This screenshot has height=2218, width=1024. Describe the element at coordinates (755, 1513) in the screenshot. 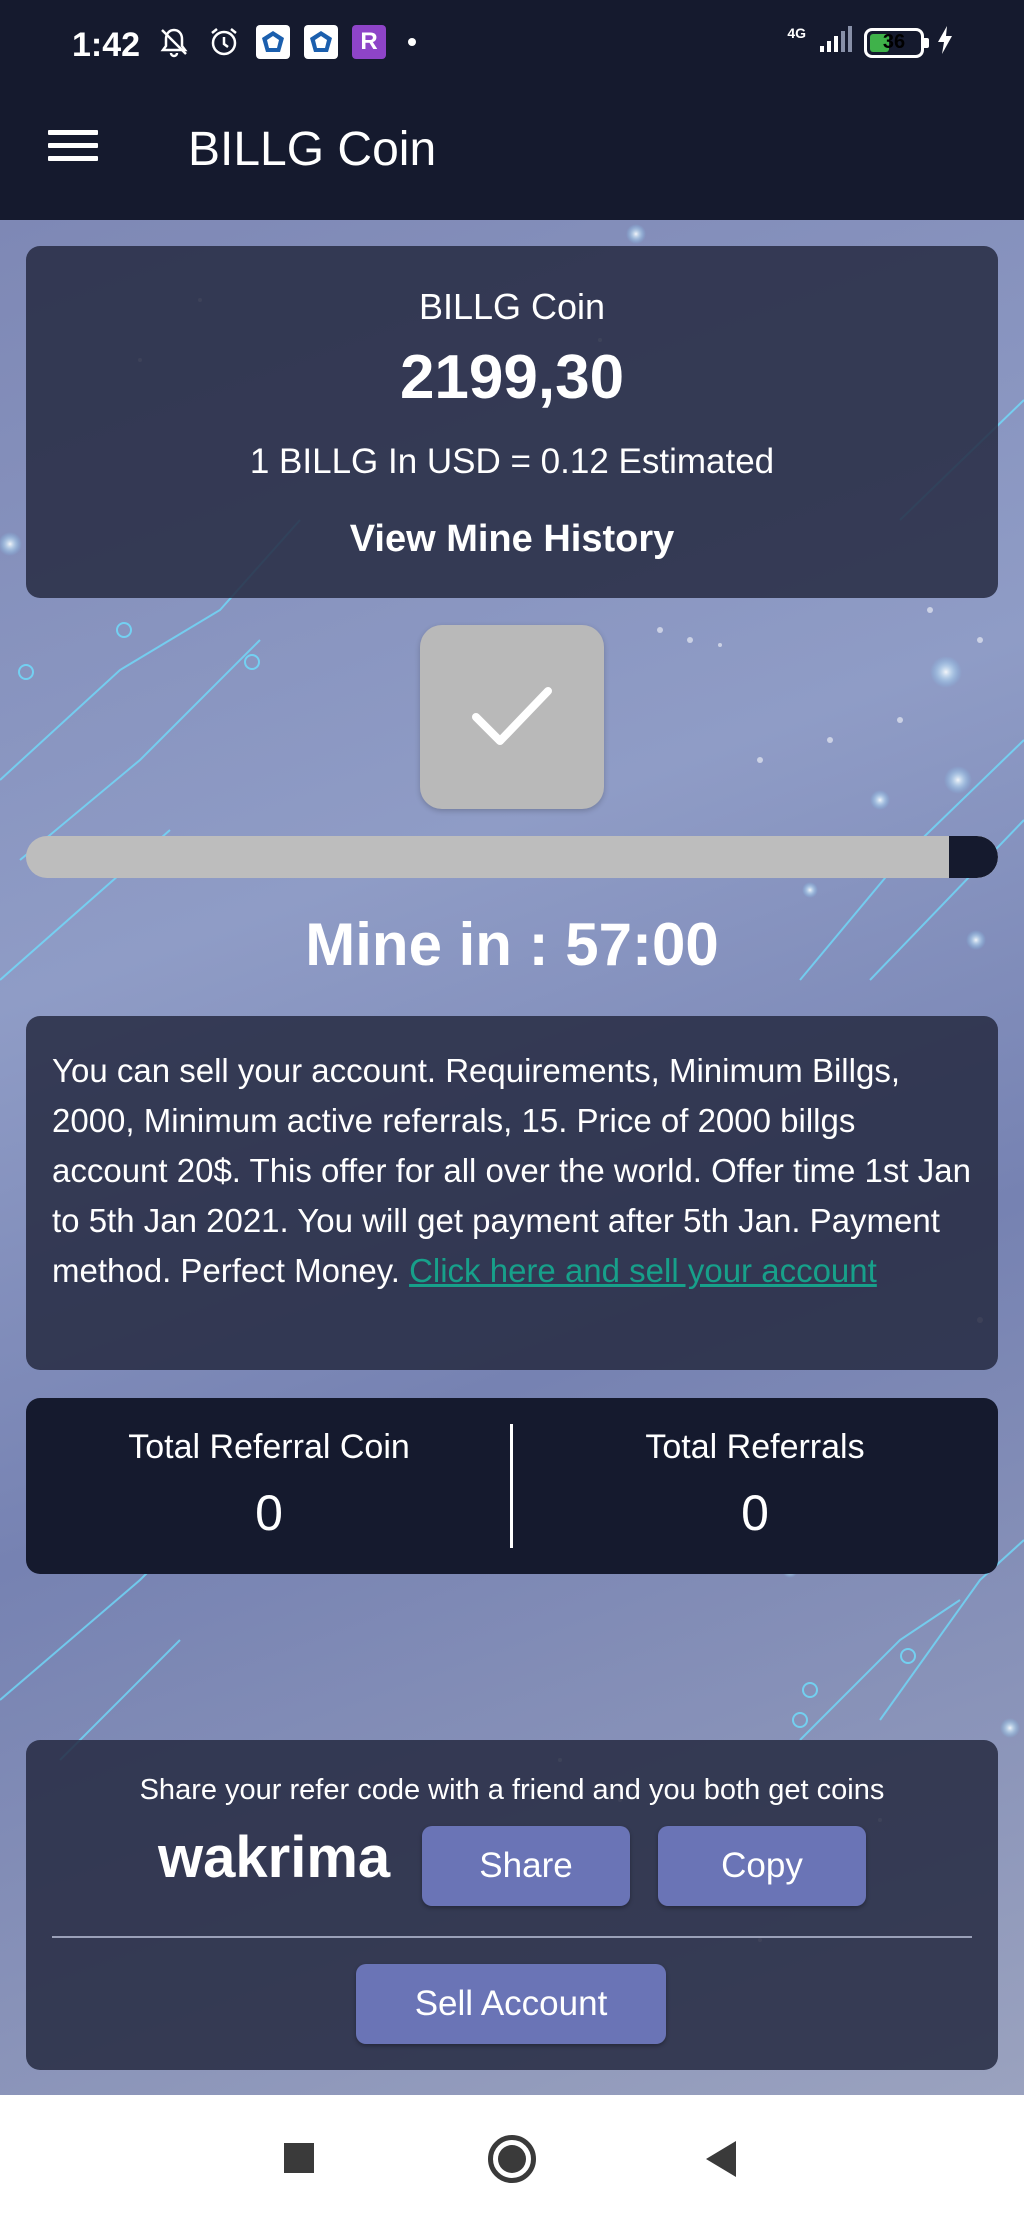

I see `referral-count-value: 0` at that location.